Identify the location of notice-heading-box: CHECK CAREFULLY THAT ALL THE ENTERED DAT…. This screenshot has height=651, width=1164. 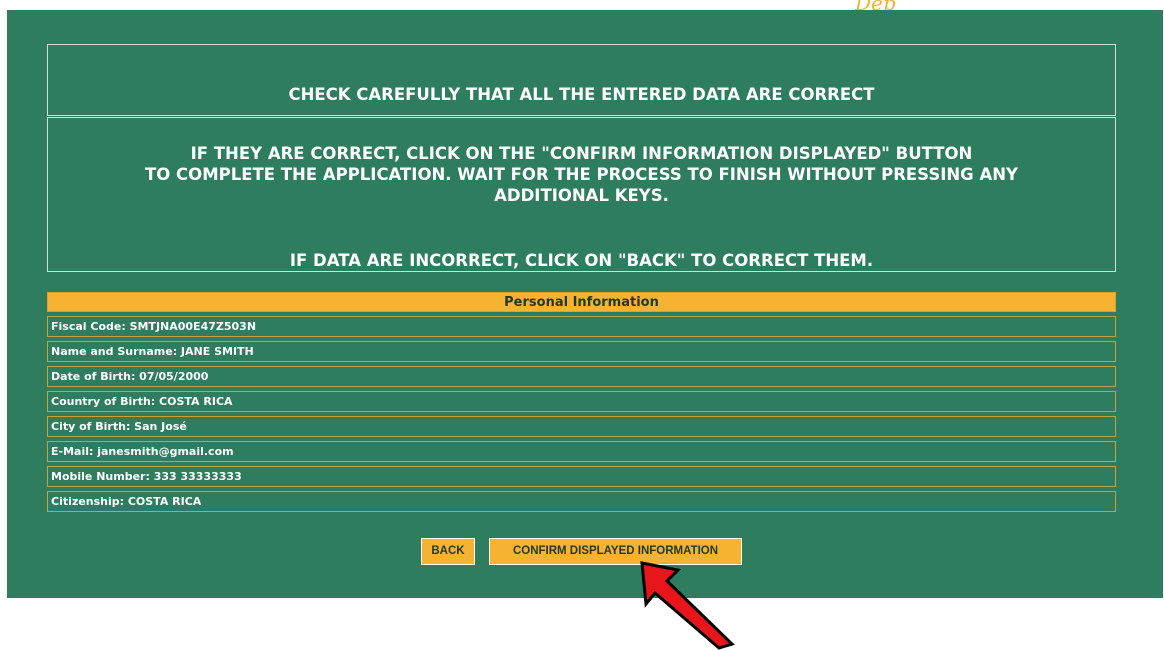
(581, 80).